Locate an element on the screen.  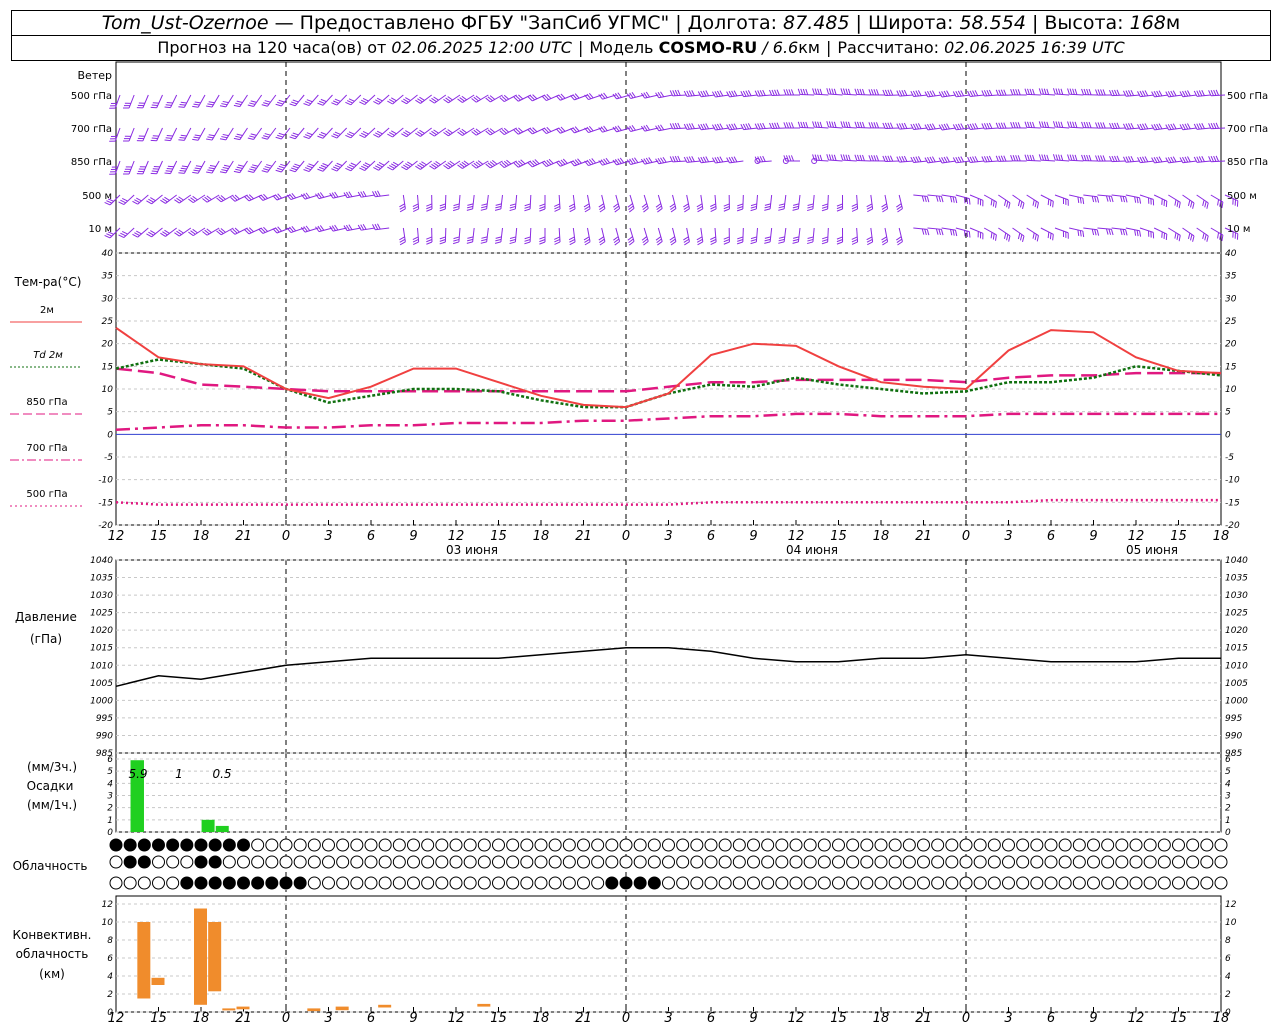
temp-tick-left: 10 is located at coordinates (108, 390).